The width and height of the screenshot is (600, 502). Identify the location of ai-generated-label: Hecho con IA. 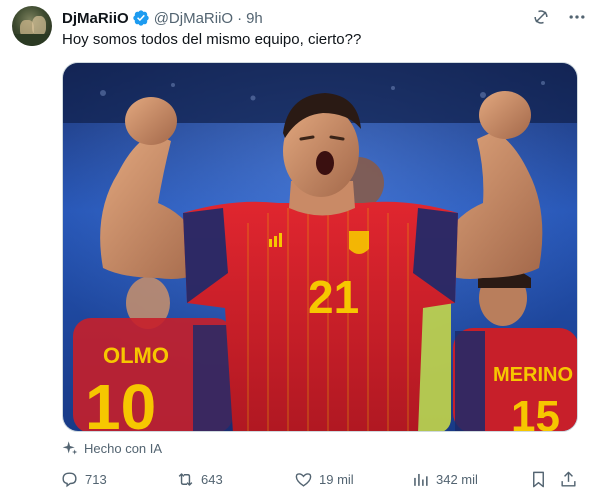
(112, 448).